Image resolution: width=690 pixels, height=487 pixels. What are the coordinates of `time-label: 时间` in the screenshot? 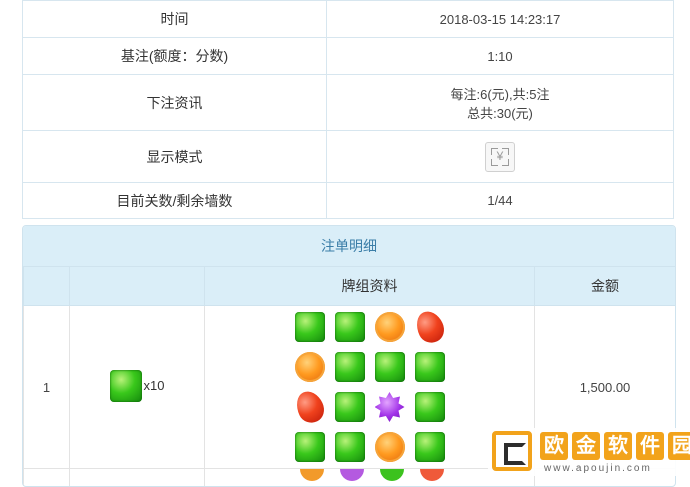 It's located at (175, 19).